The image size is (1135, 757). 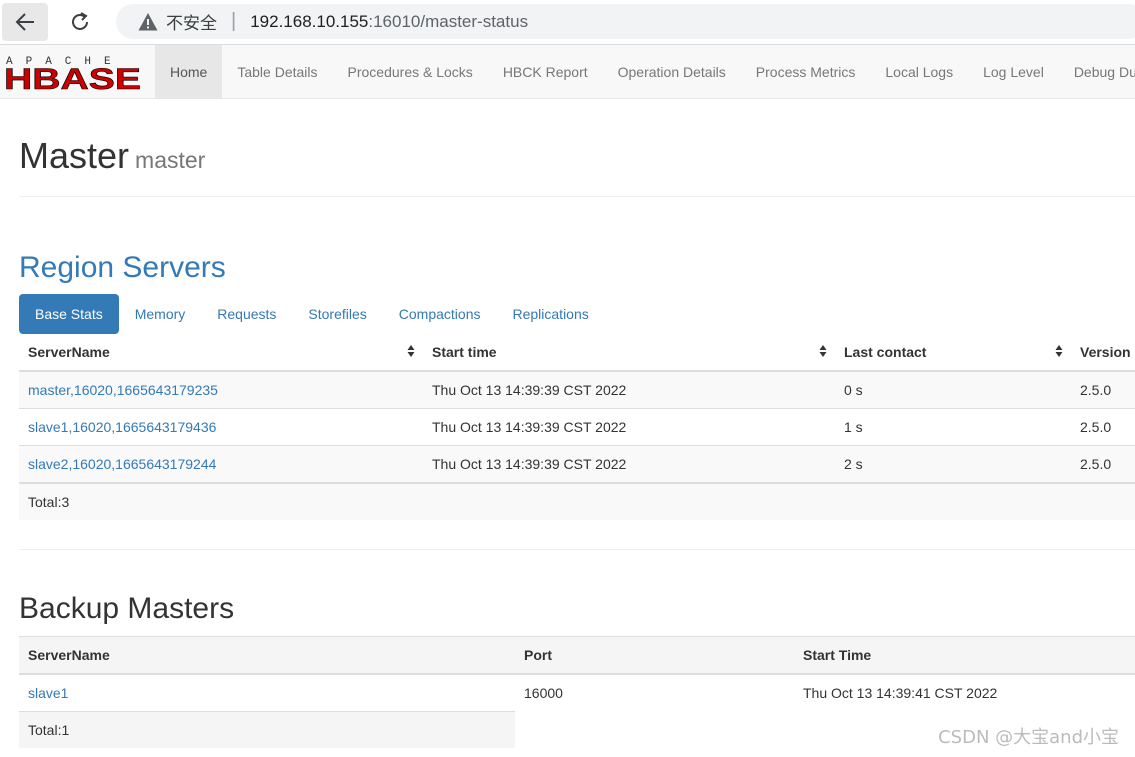 I want to click on url-path: :16010/master-status, so click(x=448, y=22).